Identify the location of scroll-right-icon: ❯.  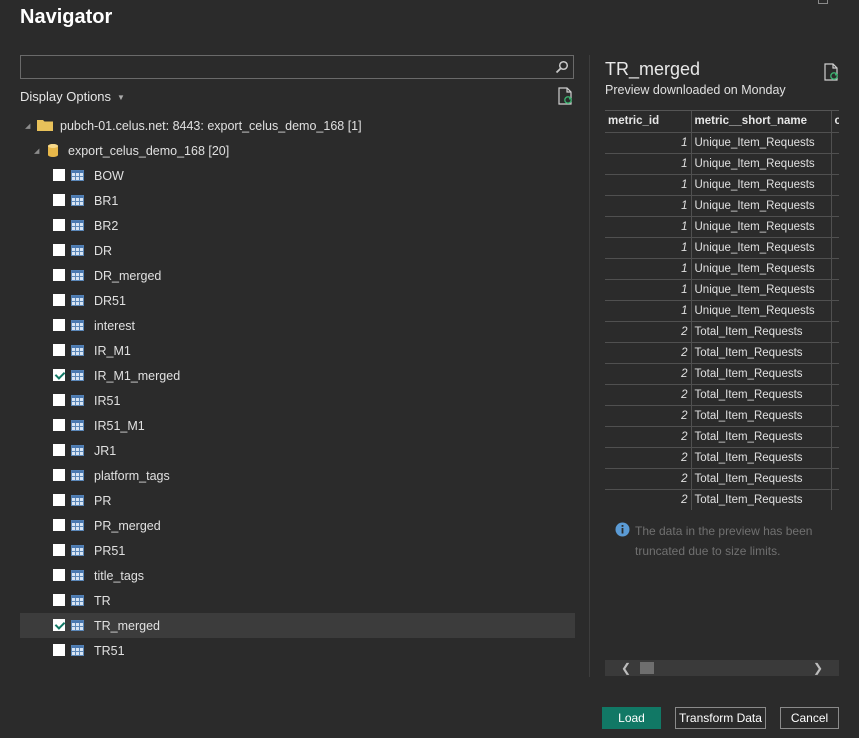
(818, 668).